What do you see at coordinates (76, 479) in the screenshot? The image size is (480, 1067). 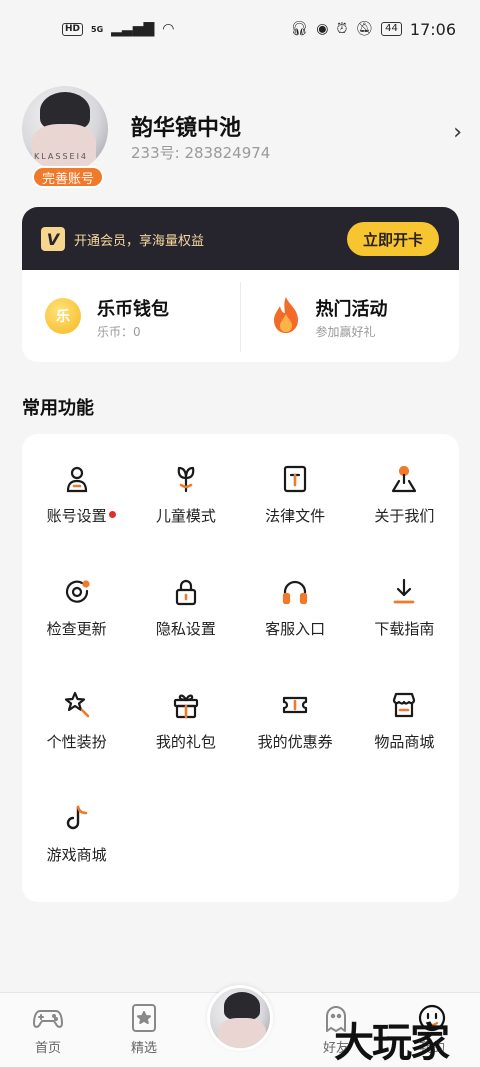 I see `user-icon` at bounding box center [76, 479].